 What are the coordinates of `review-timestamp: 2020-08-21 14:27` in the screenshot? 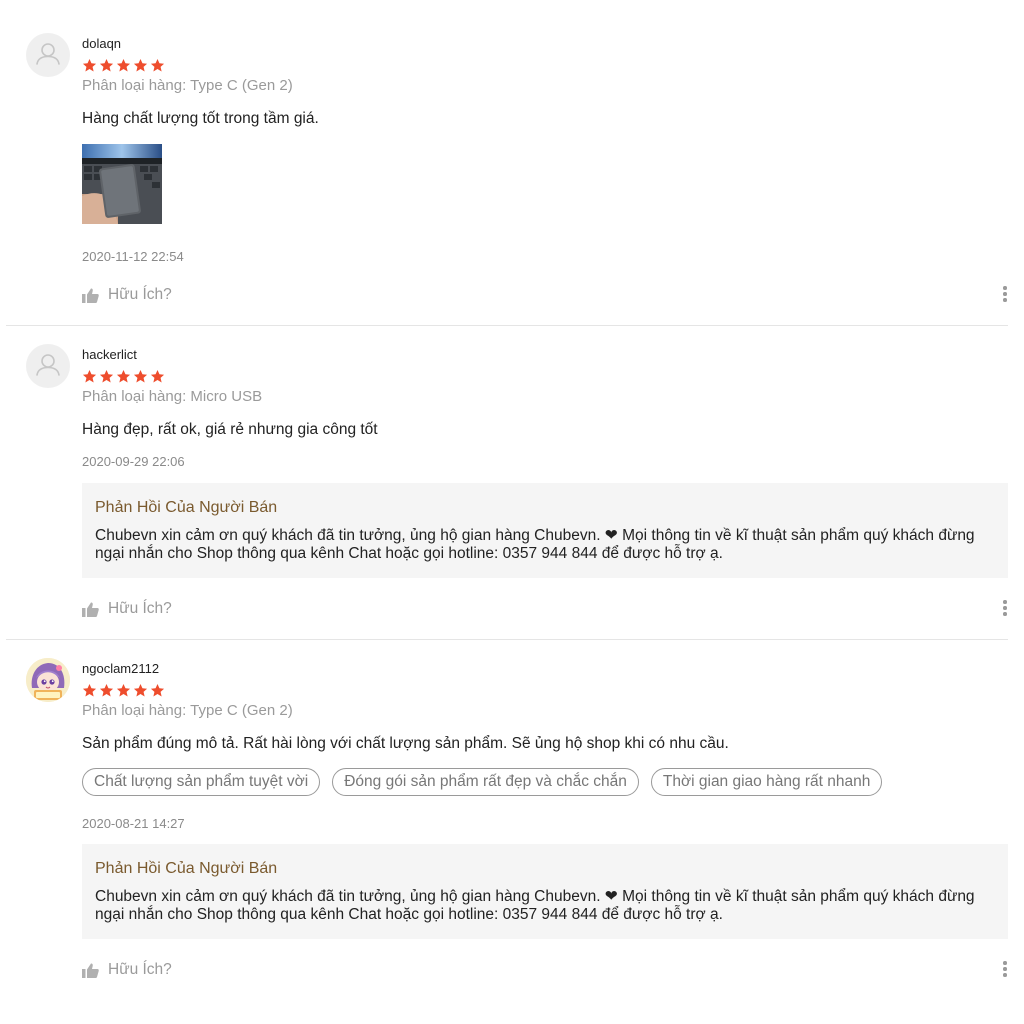 It's located at (133, 823).